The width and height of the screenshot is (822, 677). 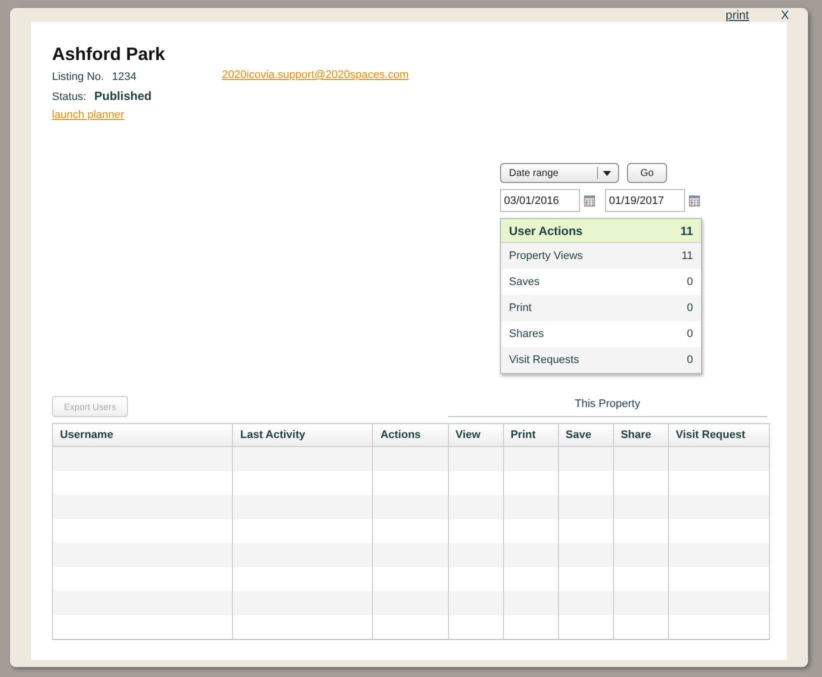 What do you see at coordinates (645, 200) in the screenshot?
I see `end-date-field: 01/19/2017` at bounding box center [645, 200].